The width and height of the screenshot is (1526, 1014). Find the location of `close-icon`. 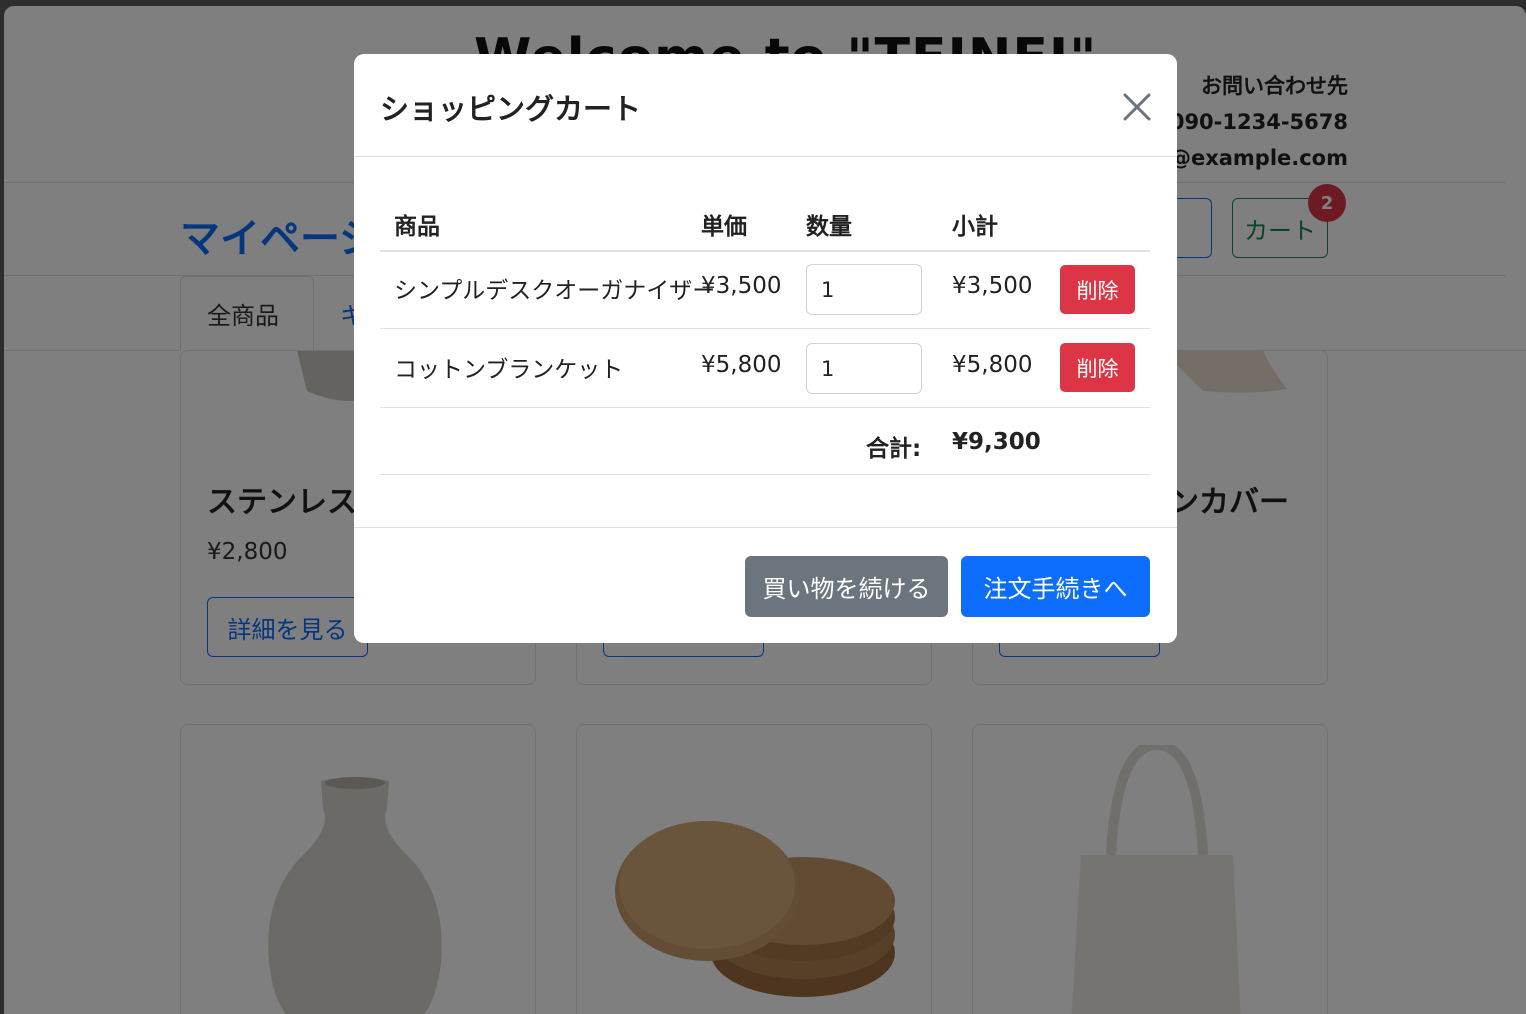

close-icon is located at coordinates (1137, 107).